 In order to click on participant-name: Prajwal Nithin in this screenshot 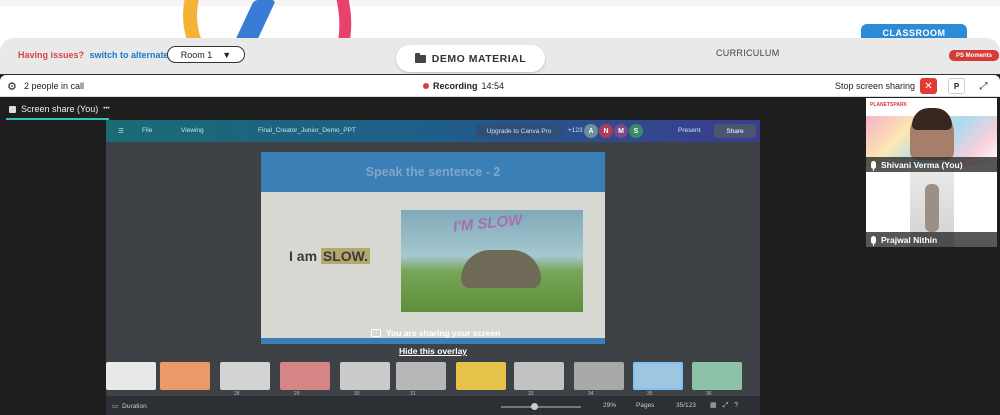, I will do `click(909, 239)`.